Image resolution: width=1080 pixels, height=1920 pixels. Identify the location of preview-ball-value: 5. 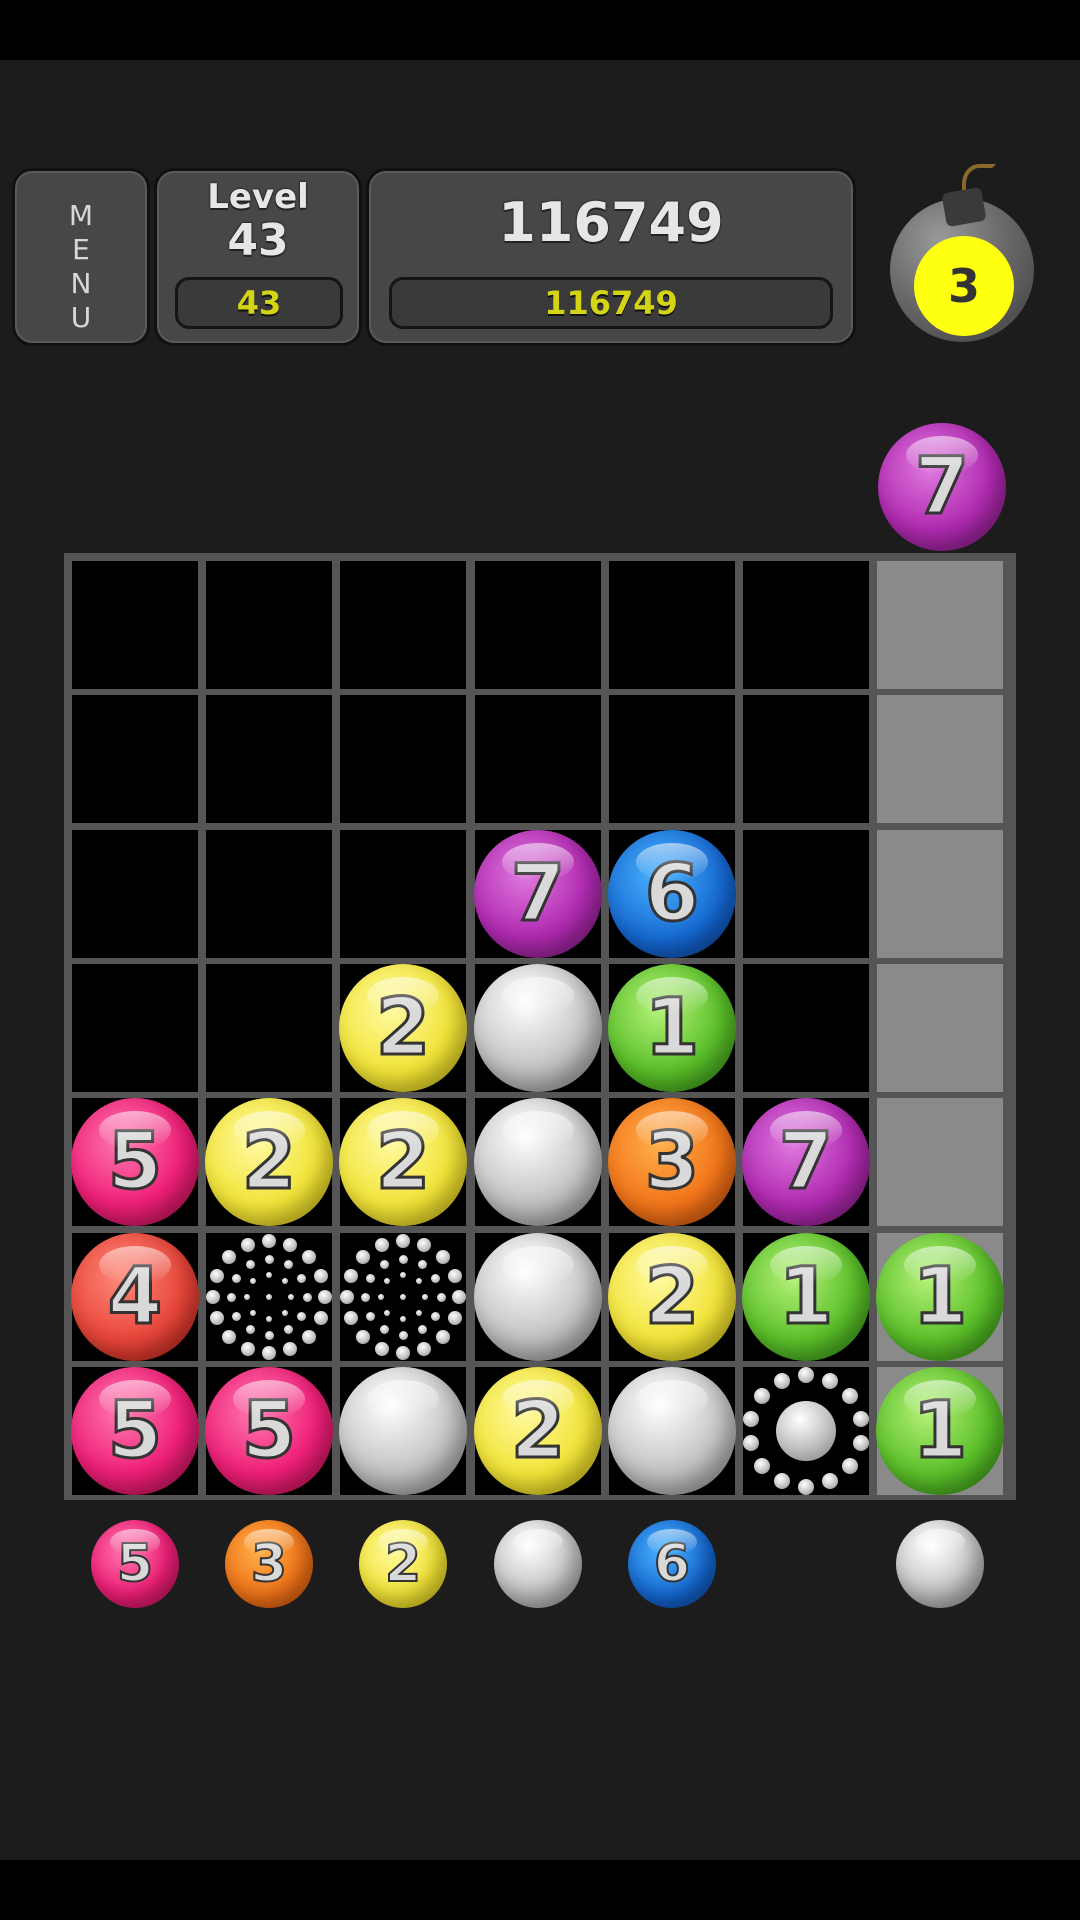
(135, 1564).